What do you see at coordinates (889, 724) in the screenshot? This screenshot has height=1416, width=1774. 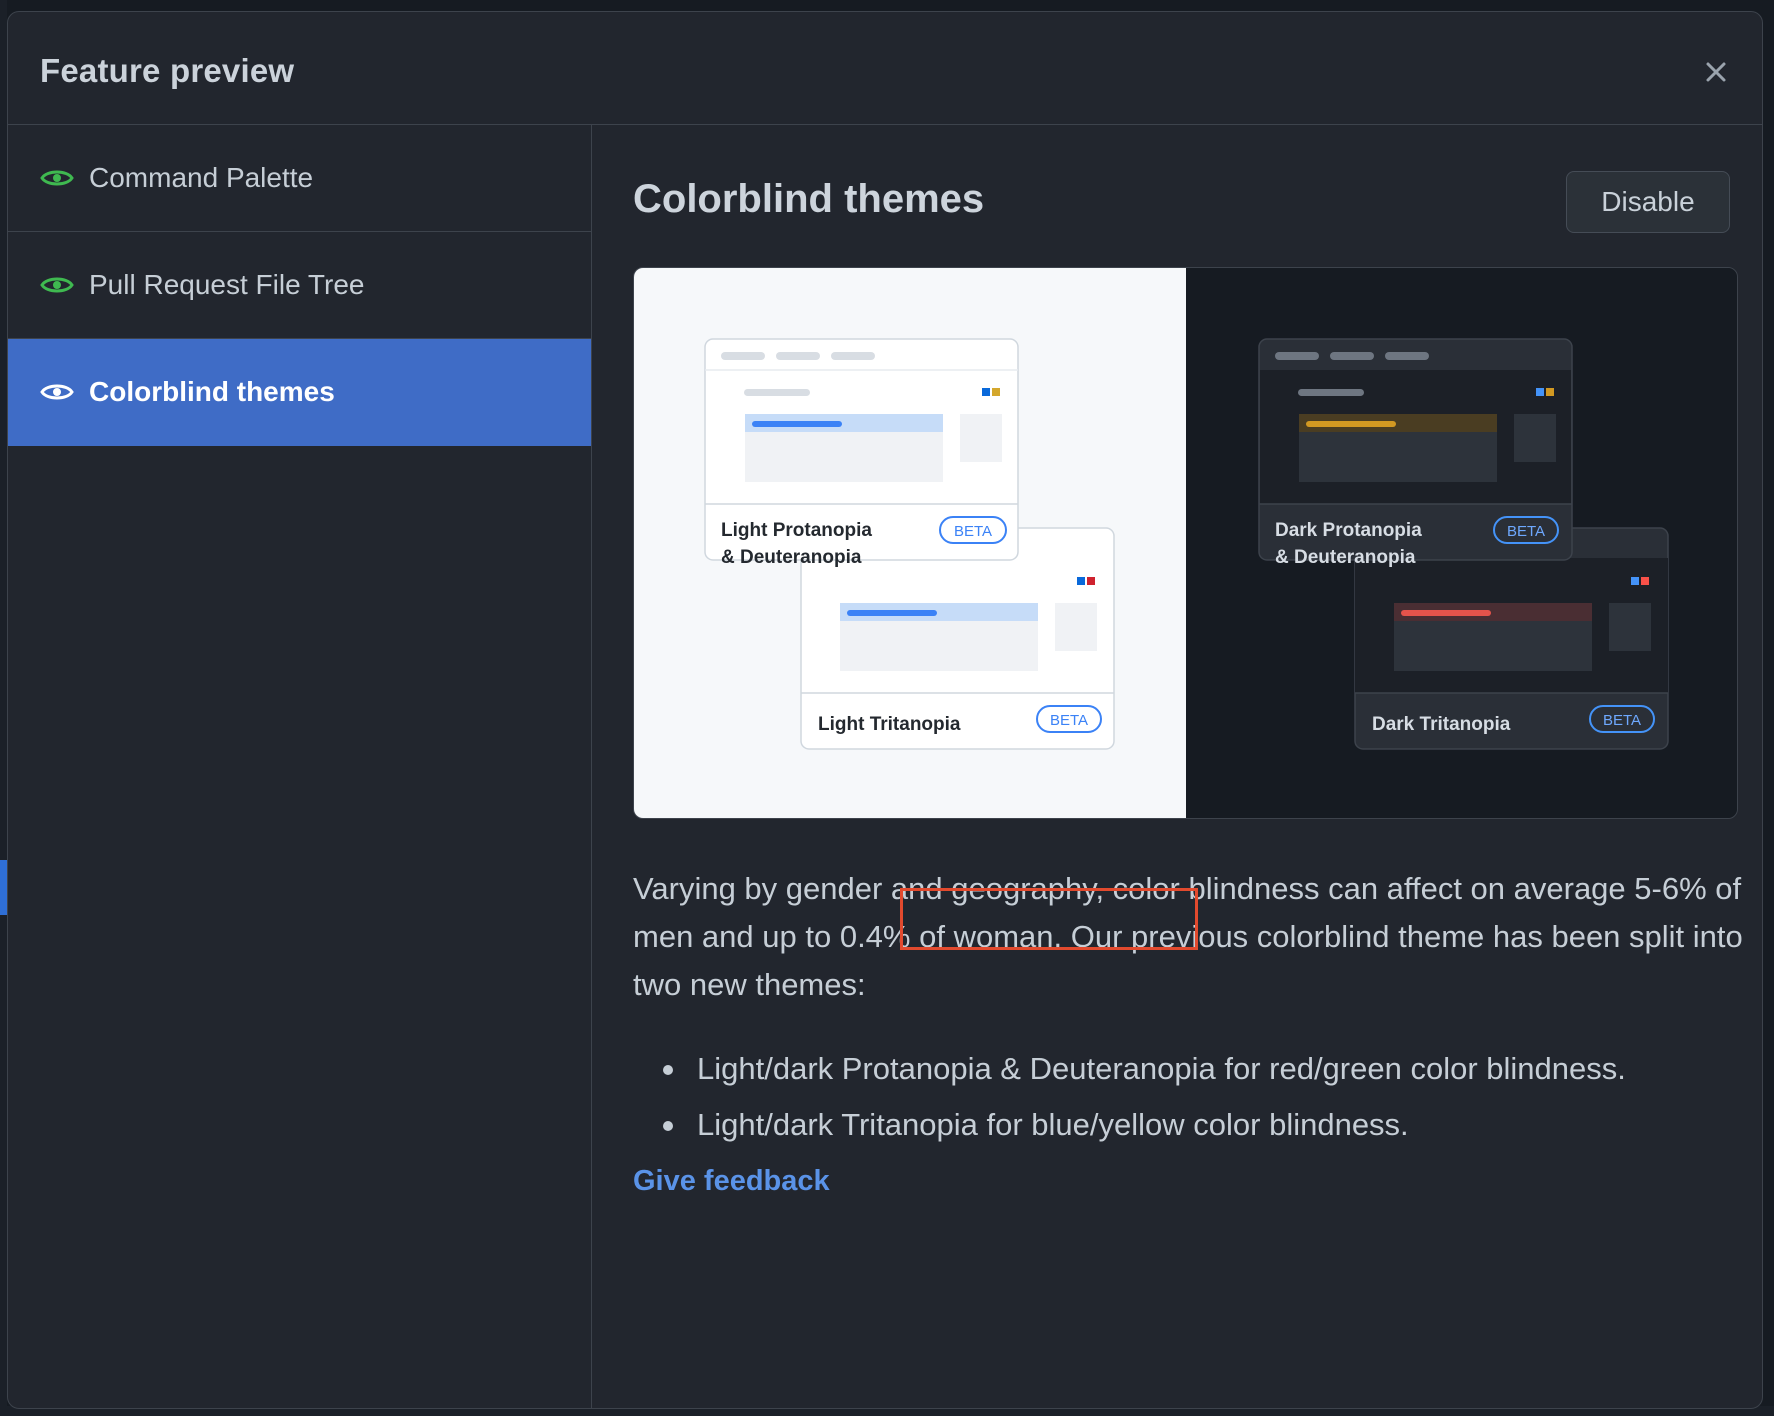 I see `card-label: Light Tritanopia` at bounding box center [889, 724].